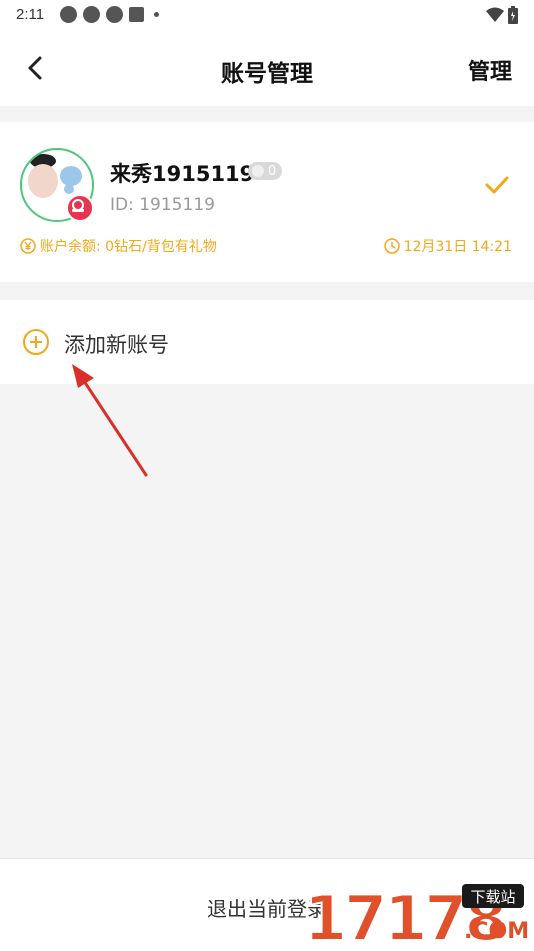 The height and width of the screenshot is (951, 534). Describe the element at coordinates (391, 246) in the screenshot. I see `clock-icon` at that location.